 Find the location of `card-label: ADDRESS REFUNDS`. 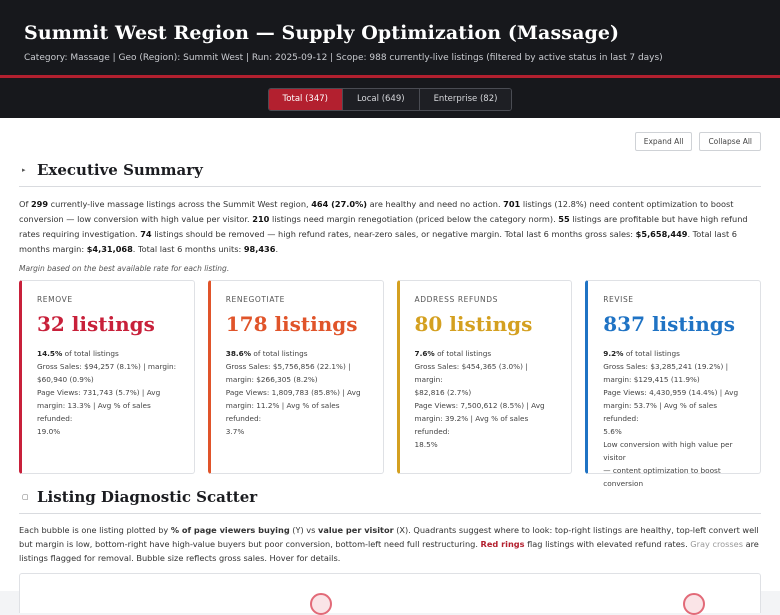

card-label: ADDRESS REFUNDS is located at coordinates (456, 299).